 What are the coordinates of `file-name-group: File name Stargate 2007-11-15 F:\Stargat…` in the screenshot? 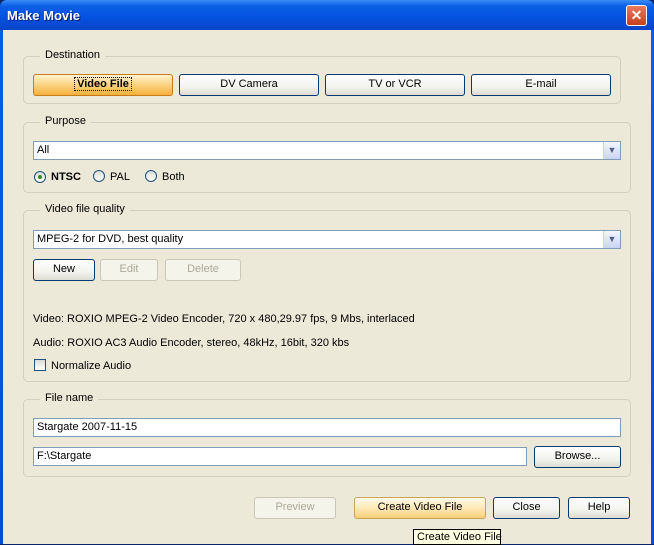 It's located at (327, 434).